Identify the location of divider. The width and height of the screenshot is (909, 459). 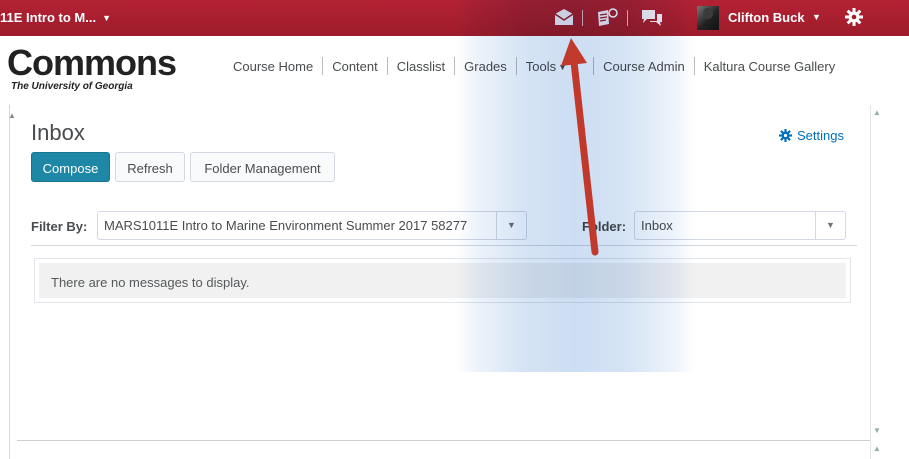
(444, 245).